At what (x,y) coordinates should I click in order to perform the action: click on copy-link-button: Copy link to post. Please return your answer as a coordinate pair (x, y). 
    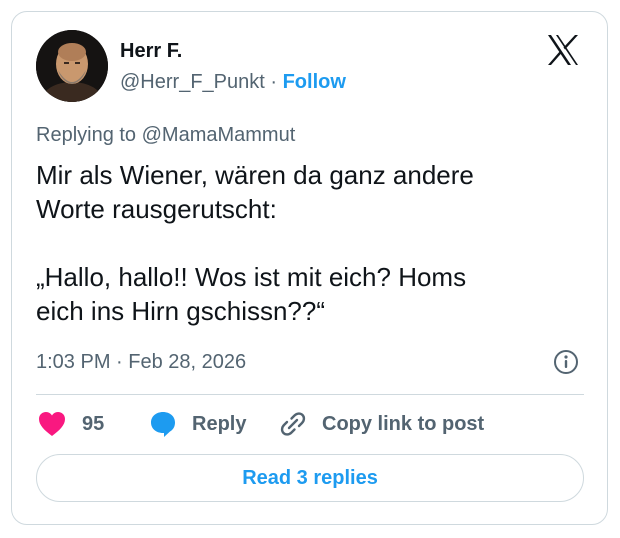
    Looking at the image, I should click on (381, 424).